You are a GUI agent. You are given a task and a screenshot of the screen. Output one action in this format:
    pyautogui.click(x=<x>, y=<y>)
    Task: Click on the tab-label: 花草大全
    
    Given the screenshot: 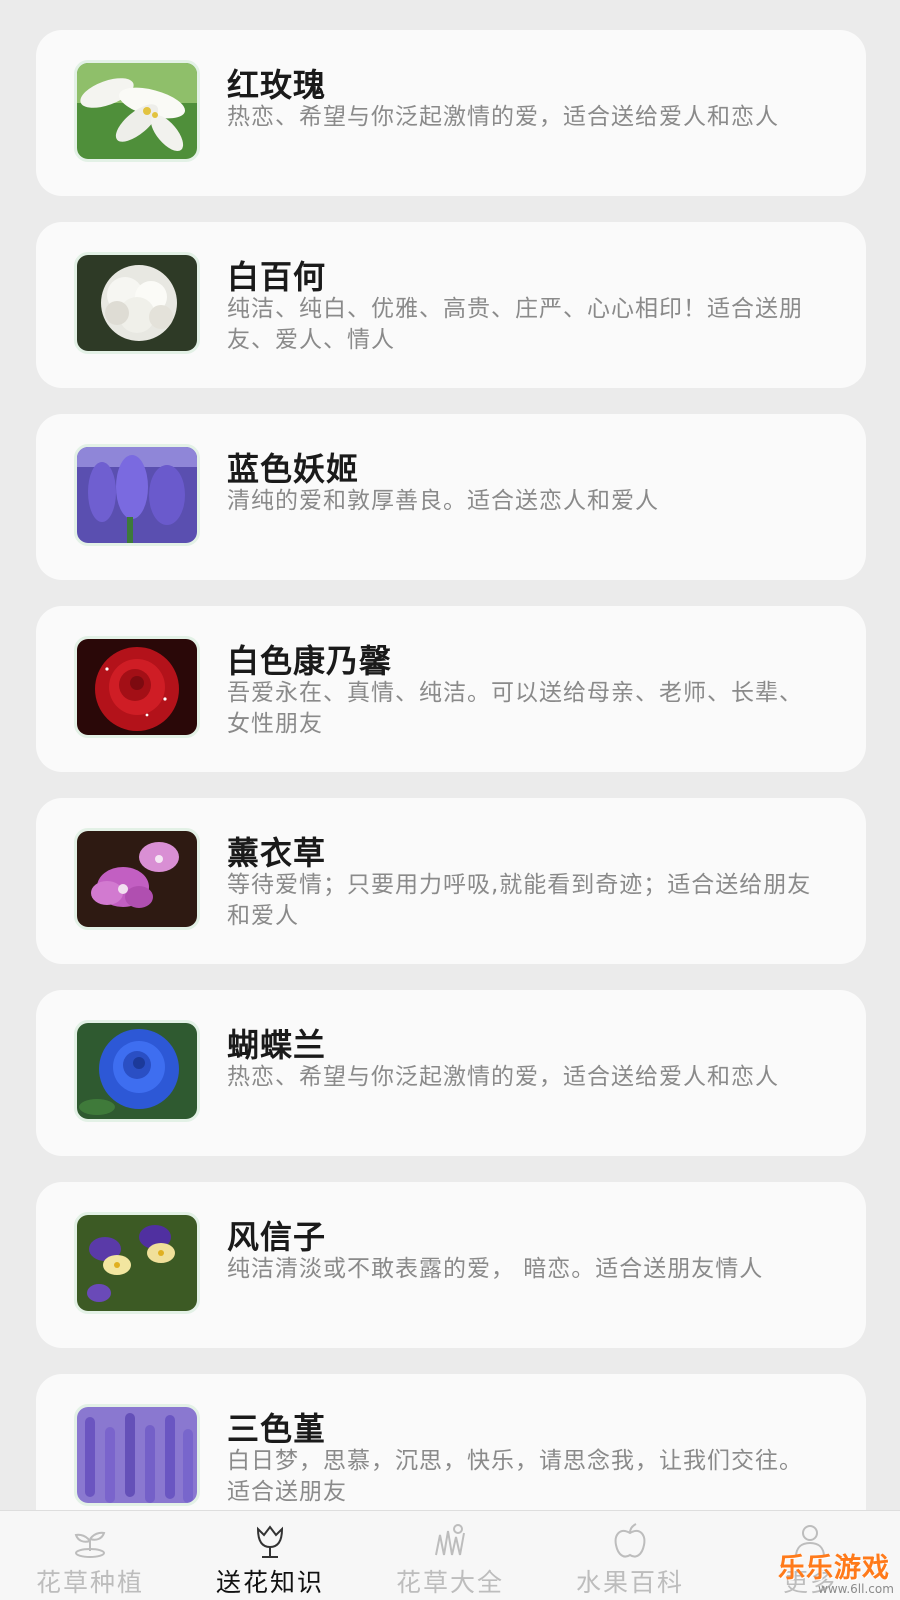 What is the action you would take?
    pyautogui.click(x=449, y=1582)
    